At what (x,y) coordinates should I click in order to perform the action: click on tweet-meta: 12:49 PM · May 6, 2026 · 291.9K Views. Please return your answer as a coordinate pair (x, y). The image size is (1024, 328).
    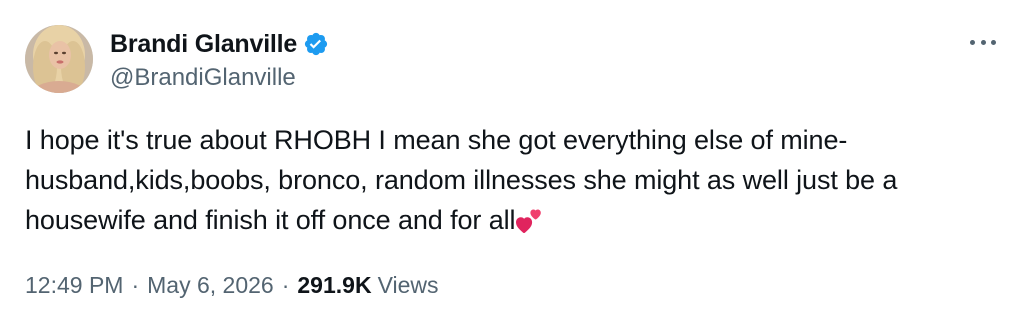
    Looking at the image, I should click on (232, 285).